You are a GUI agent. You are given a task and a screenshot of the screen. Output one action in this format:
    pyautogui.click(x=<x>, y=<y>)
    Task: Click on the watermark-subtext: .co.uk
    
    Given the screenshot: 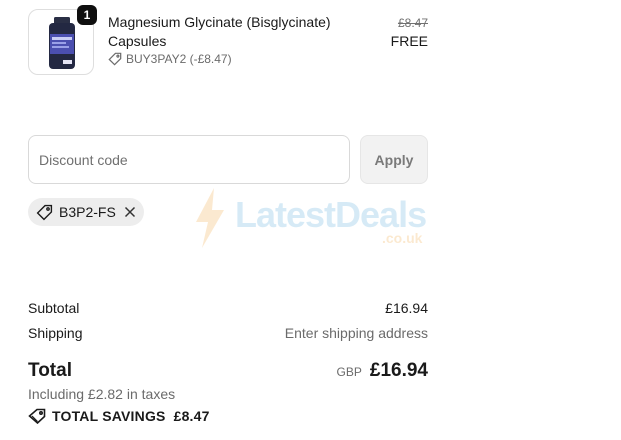 What is the action you would take?
    pyautogui.click(x=402, y=238)
    